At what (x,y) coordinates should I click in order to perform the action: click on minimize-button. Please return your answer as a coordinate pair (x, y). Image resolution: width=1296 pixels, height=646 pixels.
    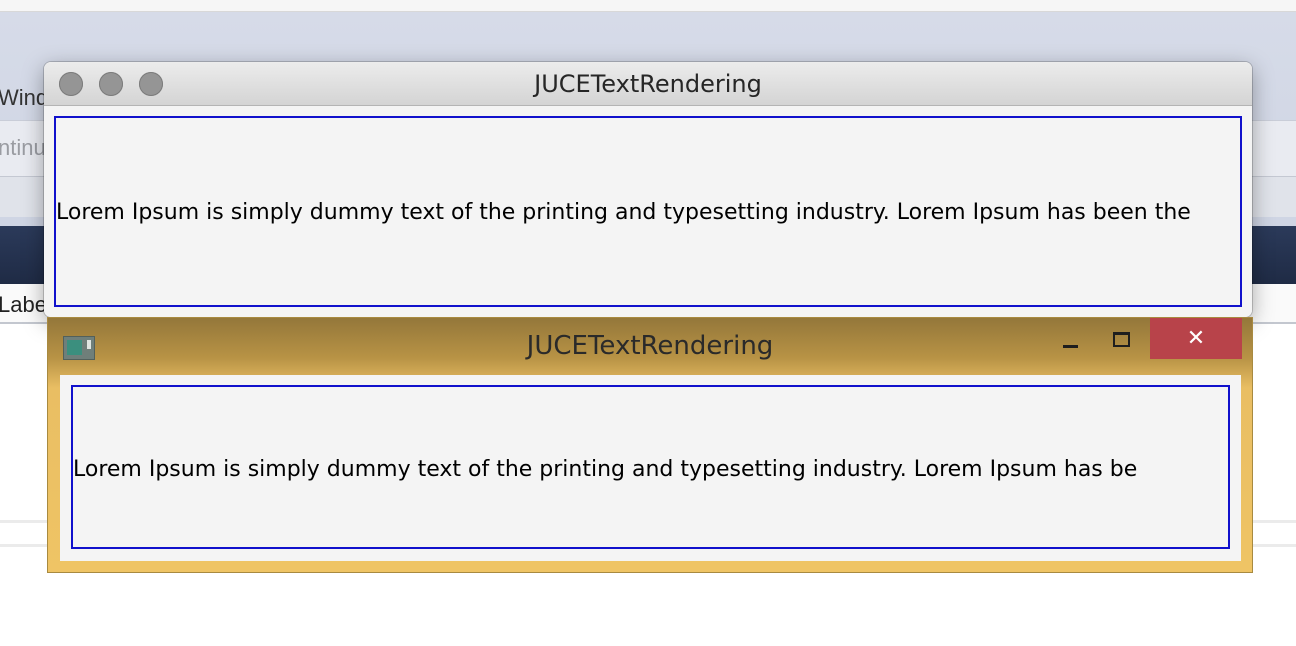
    Looking at the image, I should click on (1071, 341).